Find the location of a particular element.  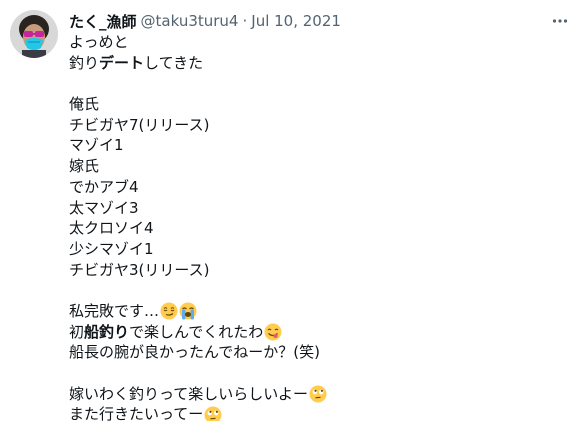

text-line: 嫁いわく釣りって楽しいらしいよー is located at coordinates (319, 394).